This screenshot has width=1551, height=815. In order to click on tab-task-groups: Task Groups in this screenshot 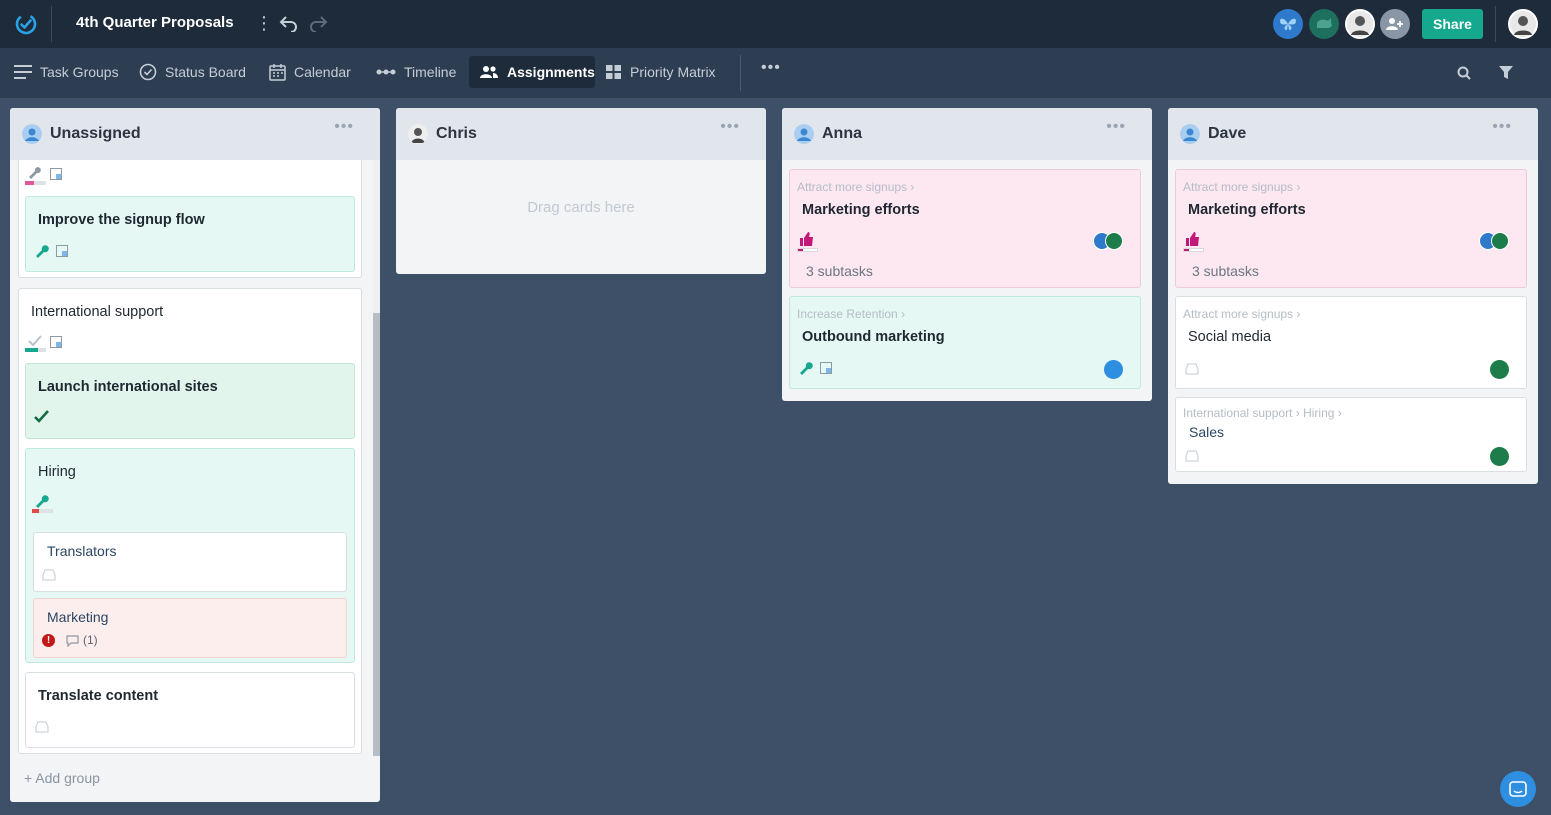, I will do `click(66, 72)`.